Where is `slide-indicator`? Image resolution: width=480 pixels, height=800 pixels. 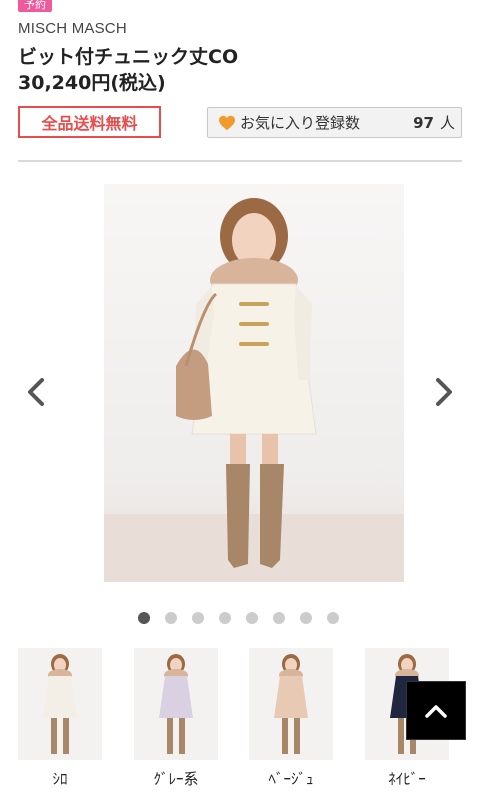 slide-indicator is located at coordinates (243, 619).